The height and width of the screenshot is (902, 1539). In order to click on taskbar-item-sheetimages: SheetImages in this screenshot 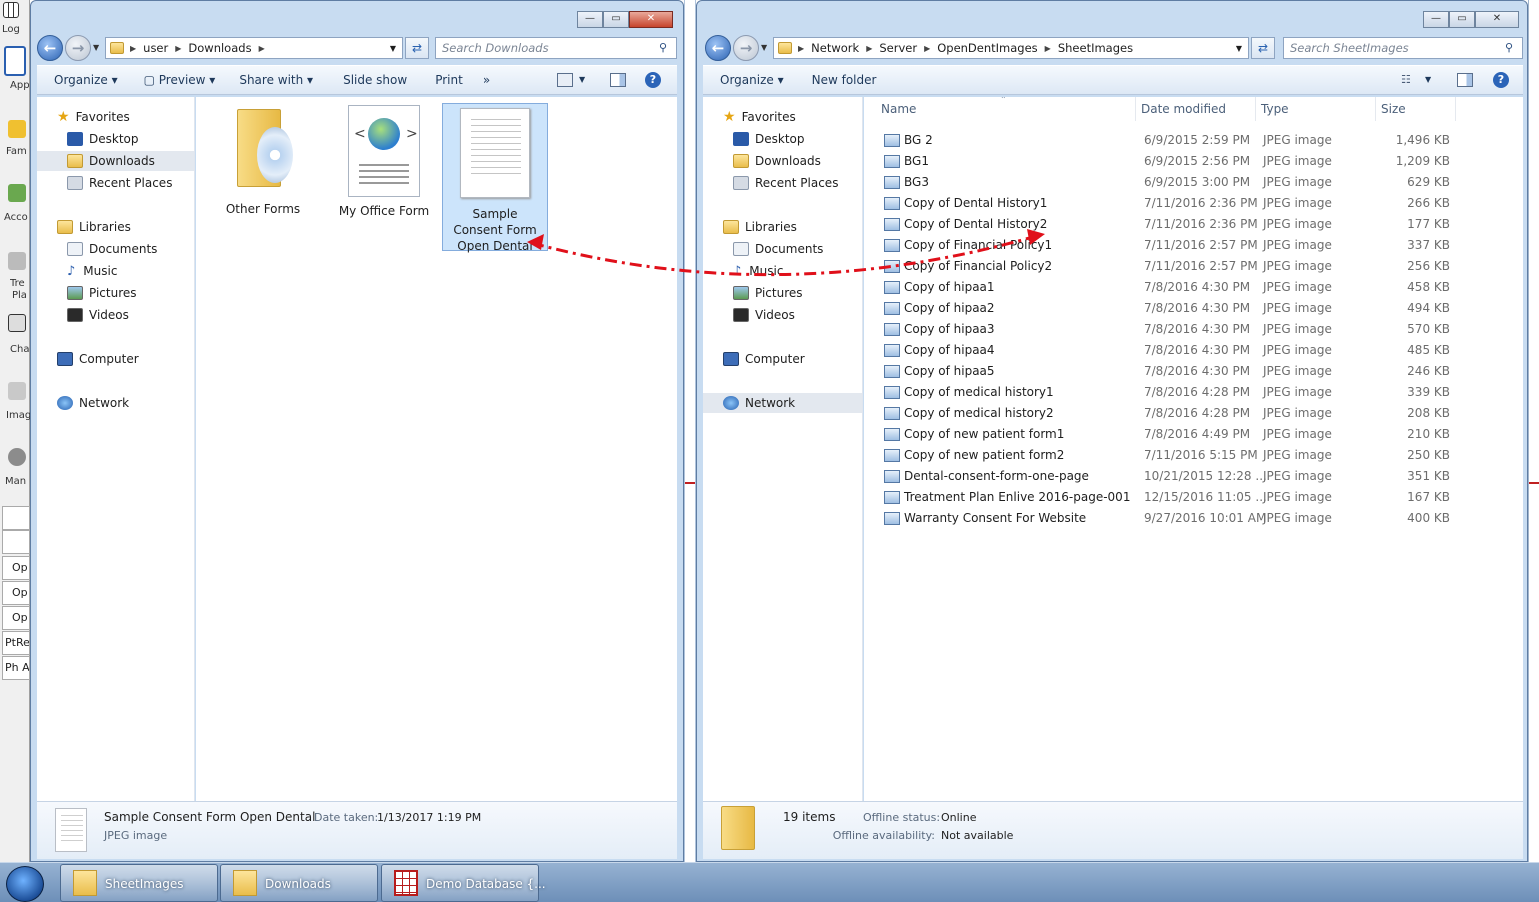, I will do `click(139, 883)`.